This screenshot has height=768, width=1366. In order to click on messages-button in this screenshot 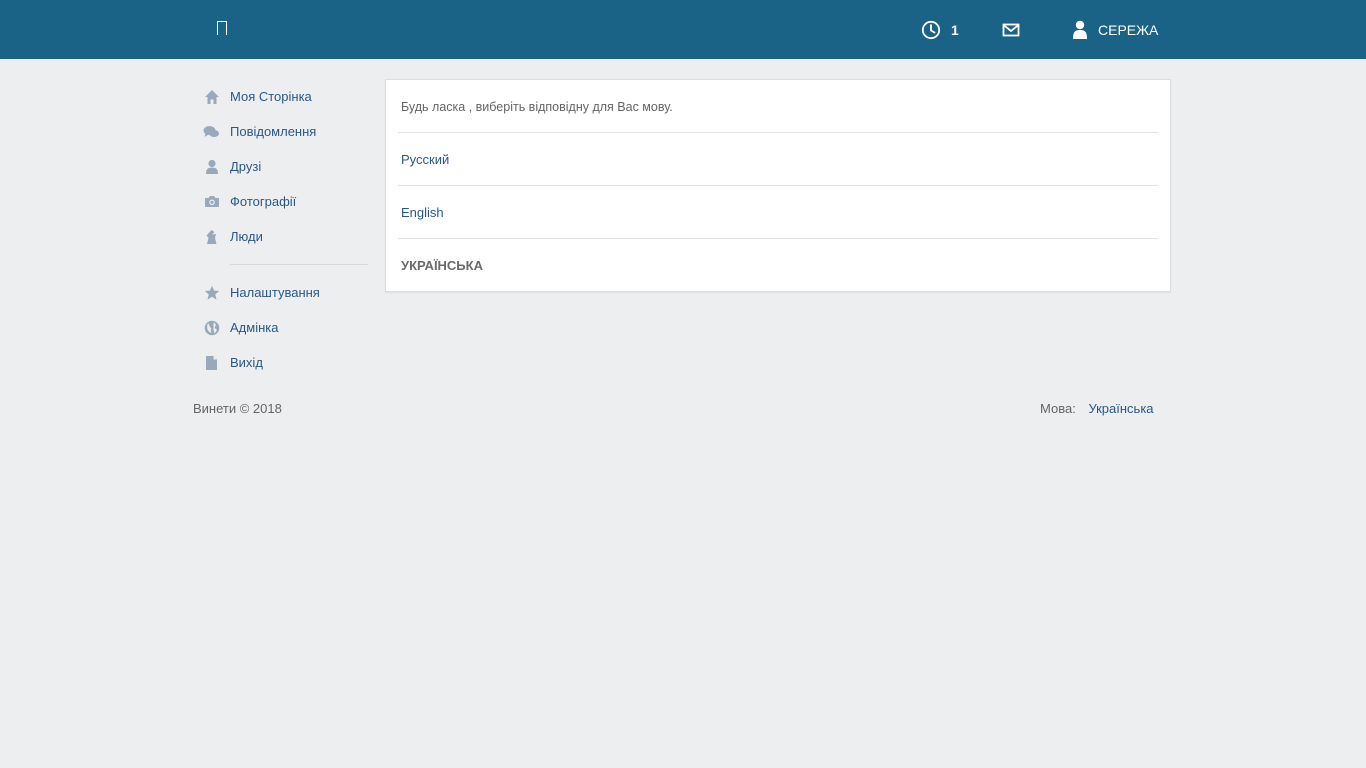, I will do `click(1011, 29)`.